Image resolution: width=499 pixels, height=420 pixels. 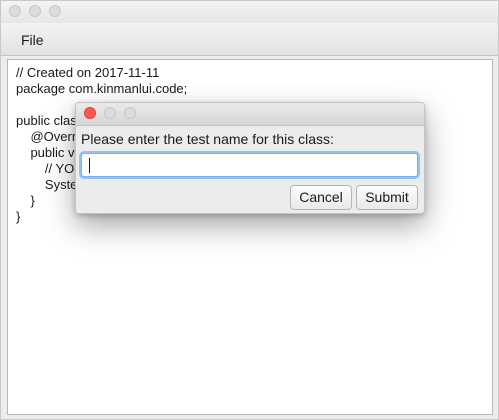 What do you see at coordinates (45, 168) in the screenshot?
I see `code-line: // YO` at bounding box center [45, 168].